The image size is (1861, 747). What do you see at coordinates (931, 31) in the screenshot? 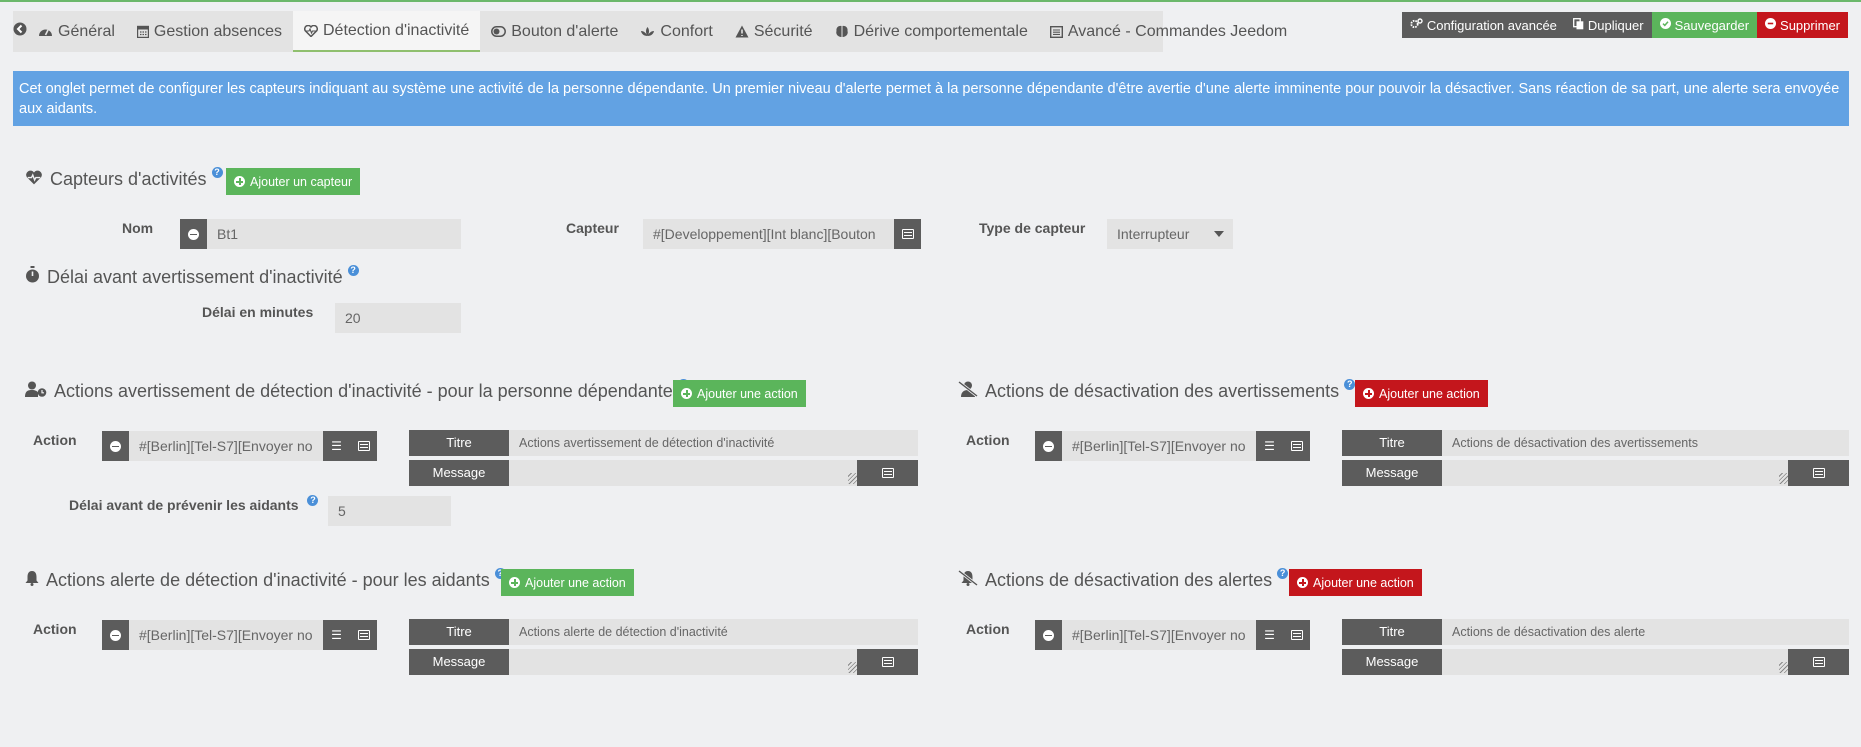
I see `tab-derive-comportementale: Dérive comportementale` at bounding box center [931, 31].